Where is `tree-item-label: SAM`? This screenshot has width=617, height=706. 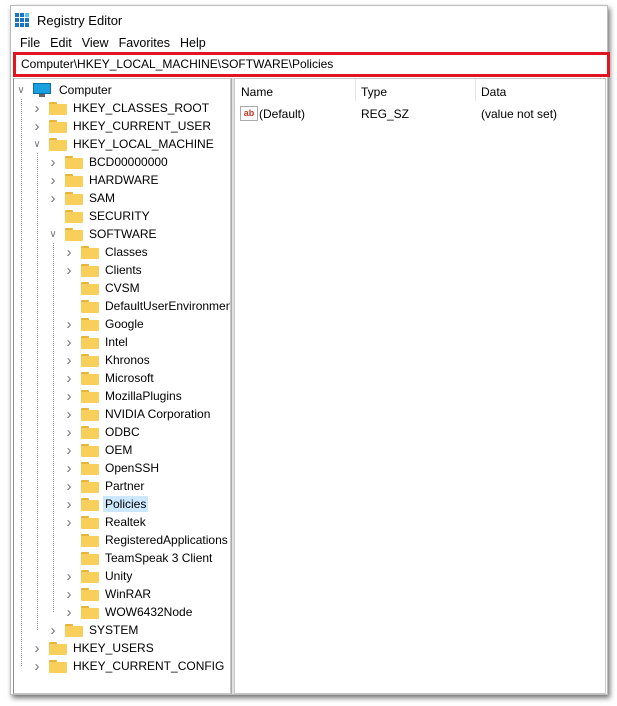
tree-item-label: SAM is located at coordinates (102, 198).